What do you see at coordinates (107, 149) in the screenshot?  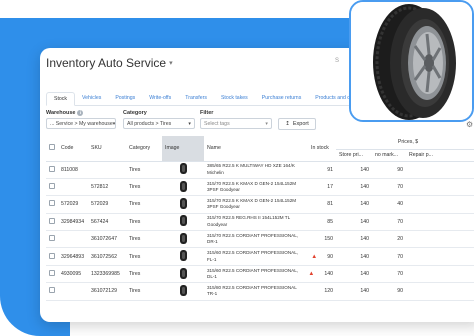 I see `col-sku: SKU` at bounding box center [107, 149].